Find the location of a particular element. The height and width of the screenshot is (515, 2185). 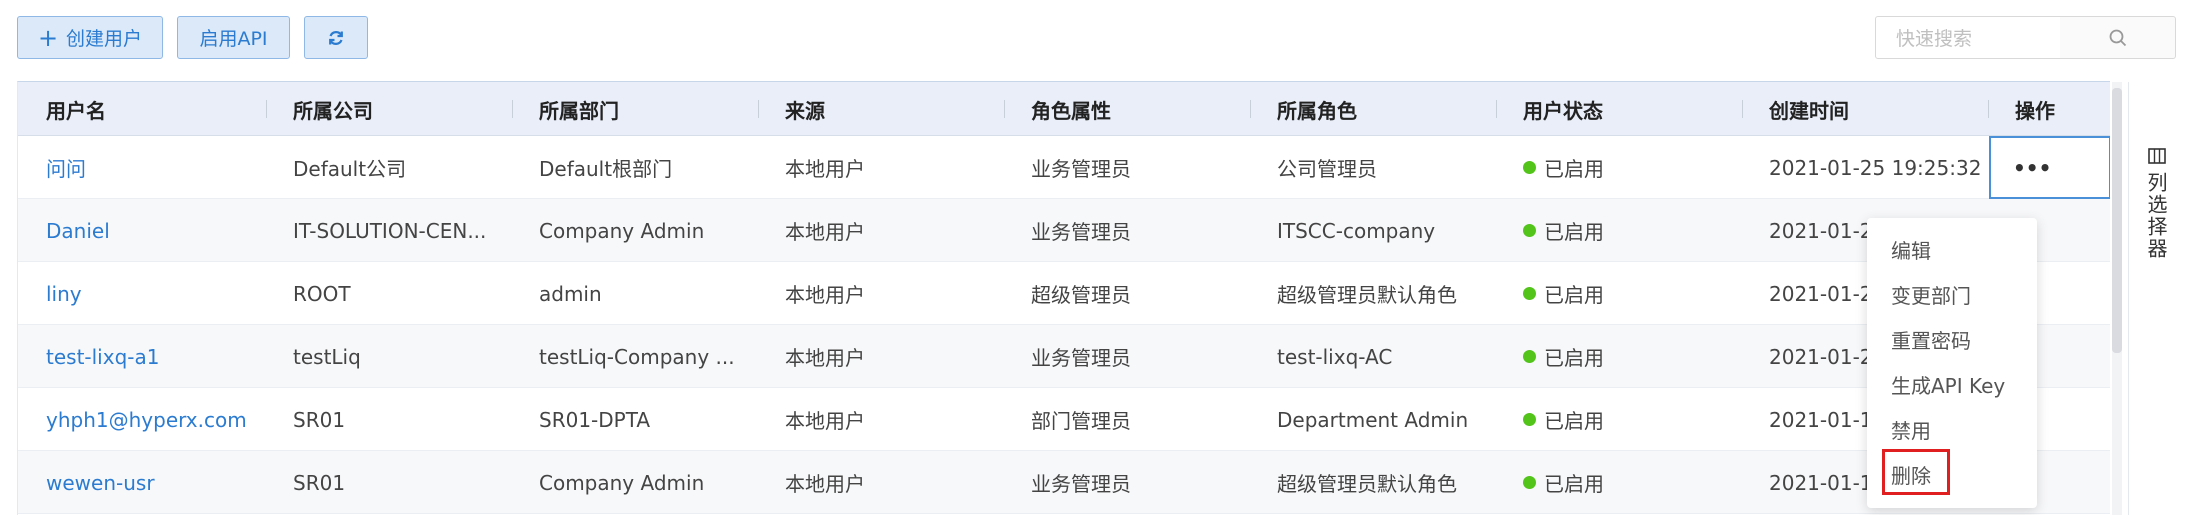

column-selector-label: 列选择器 is located at coordinates (2156, 216).